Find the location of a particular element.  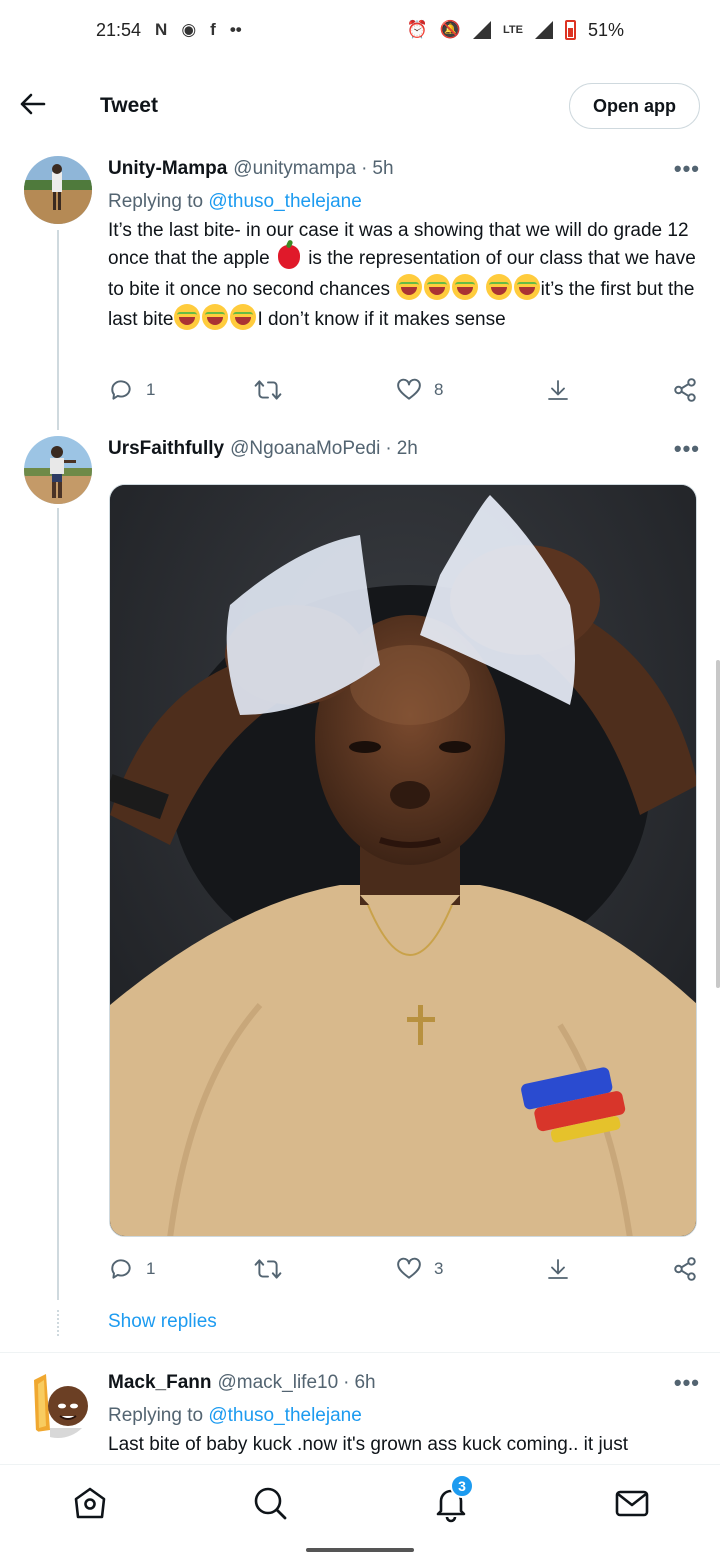

divider is located at coordinates (360, 1352).